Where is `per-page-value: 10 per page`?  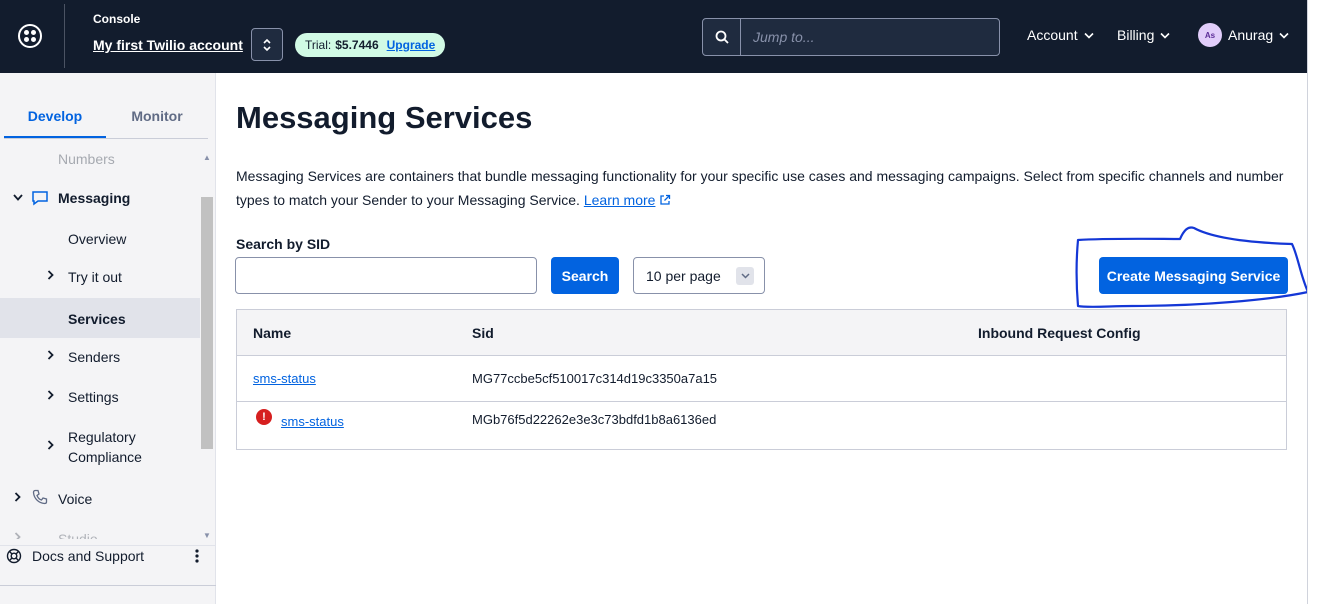
per-page-value: 10 per page is located at coordinates (683, 275).